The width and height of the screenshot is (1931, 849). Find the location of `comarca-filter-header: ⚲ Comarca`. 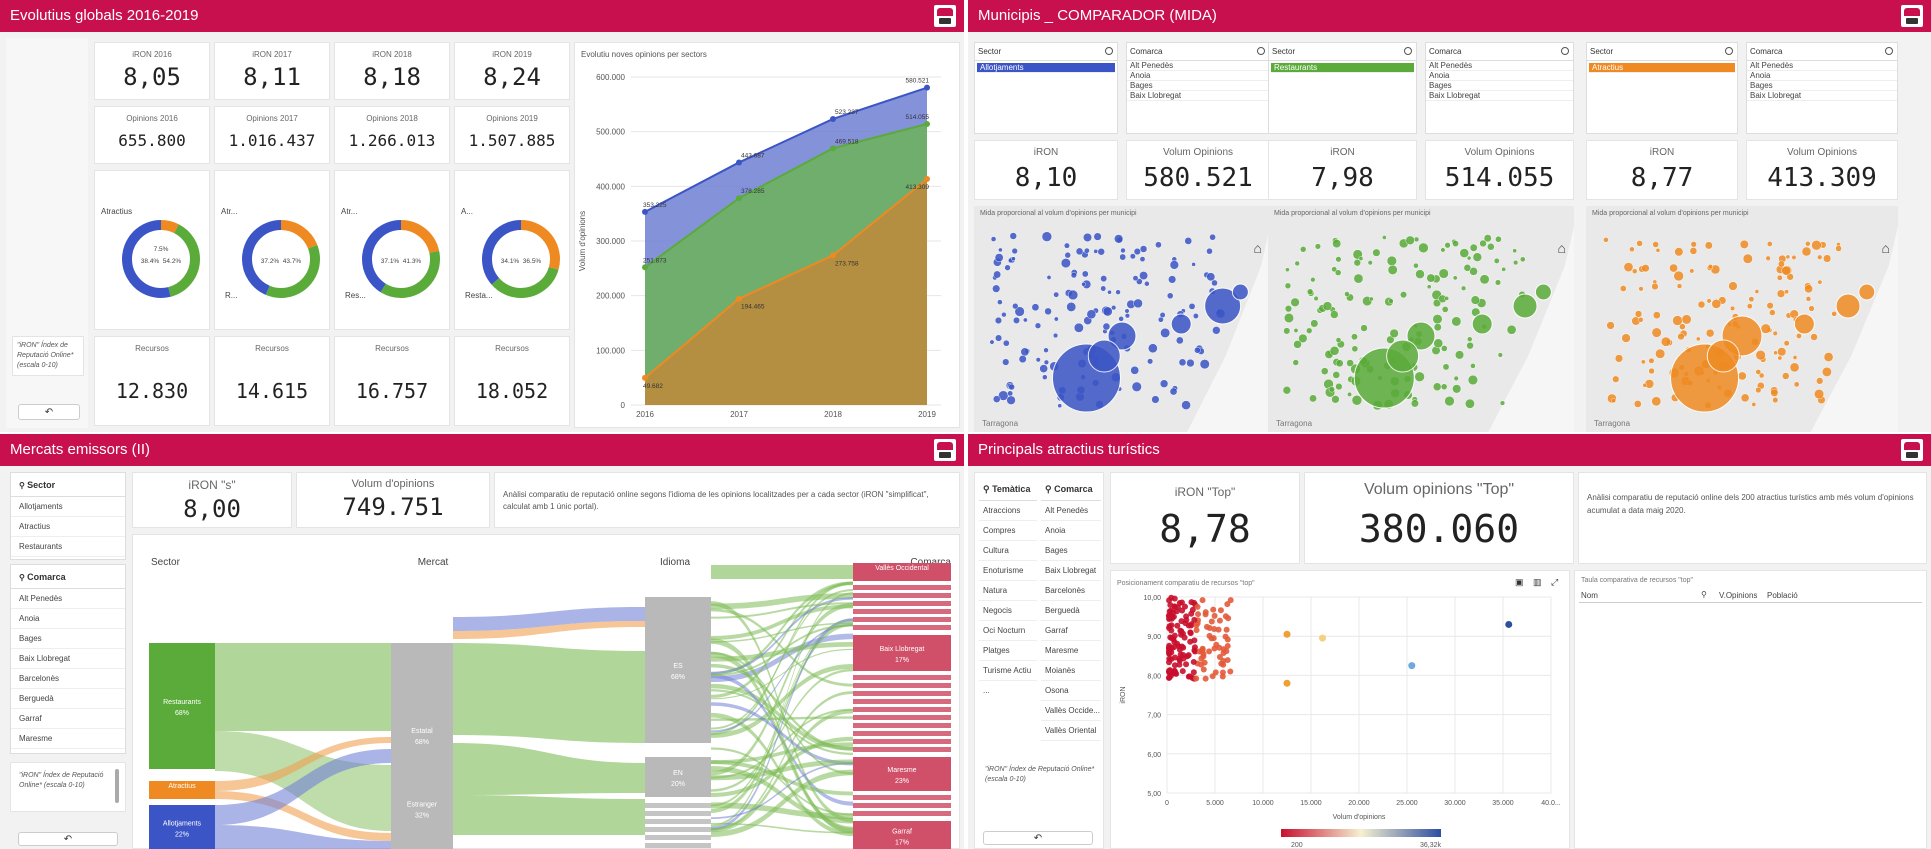

comarca-filter-header: ⚲ Comarca is located at coordinates (1071, 489).